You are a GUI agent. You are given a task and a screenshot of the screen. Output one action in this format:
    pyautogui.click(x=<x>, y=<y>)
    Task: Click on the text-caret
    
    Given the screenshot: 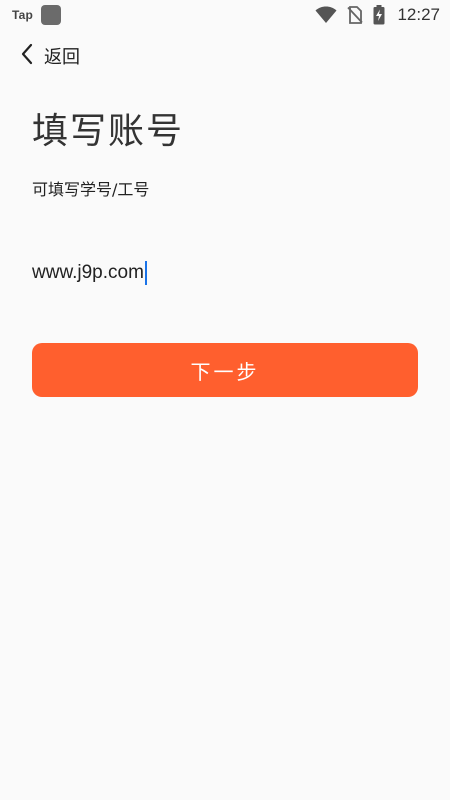 What is the action you would take?
    pyautogui.click(x=145, y=273)
    